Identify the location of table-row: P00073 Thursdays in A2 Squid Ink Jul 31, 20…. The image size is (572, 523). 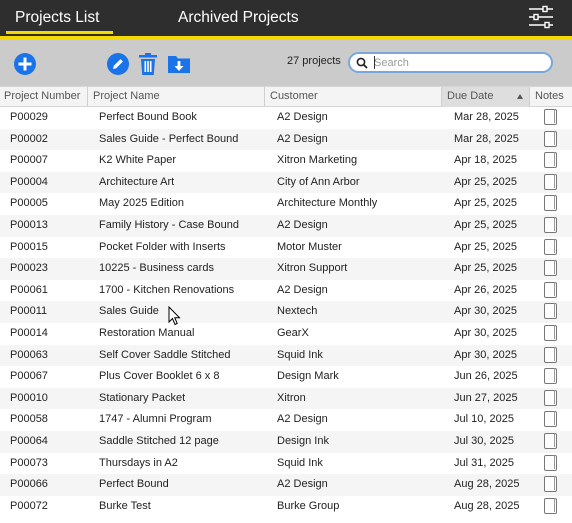
(286, 464).